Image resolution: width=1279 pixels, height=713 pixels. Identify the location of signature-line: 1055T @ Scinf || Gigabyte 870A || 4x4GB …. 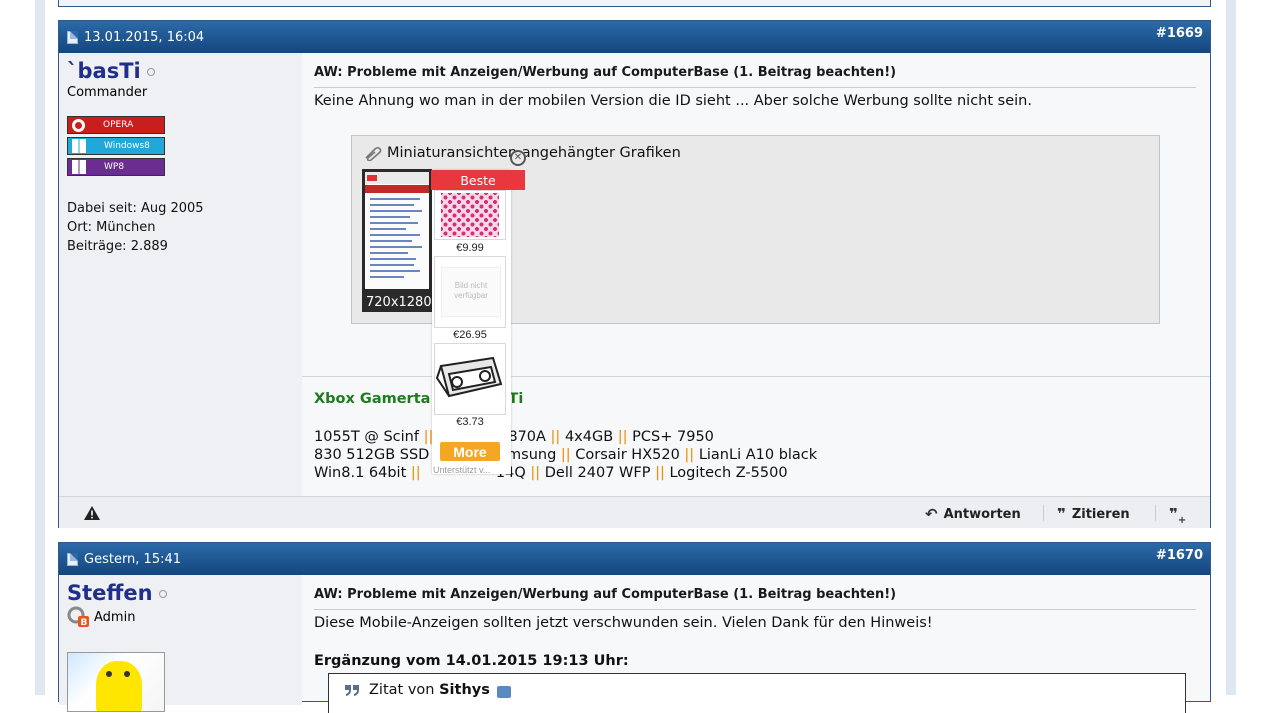
(514, 437).